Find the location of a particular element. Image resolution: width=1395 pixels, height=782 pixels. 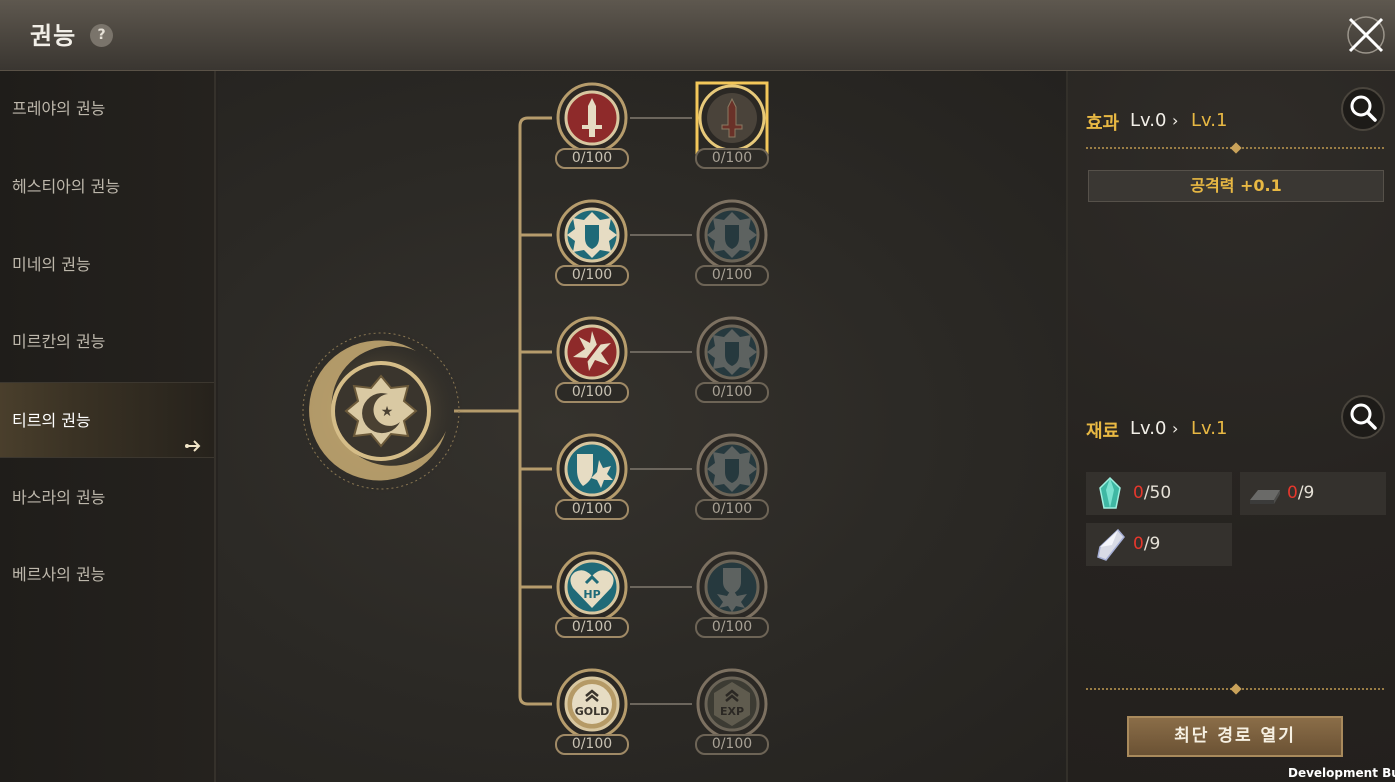

materials-level-to: Lv.1 is located at coordinates (1209, 428).